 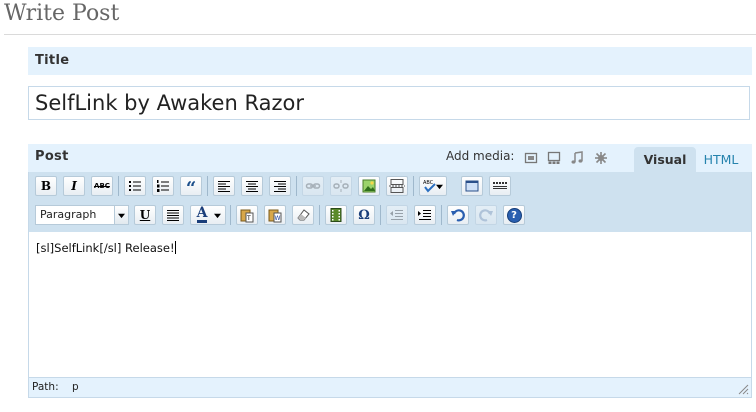 I want to click on eraser-icon, so click(x=303, y=215).